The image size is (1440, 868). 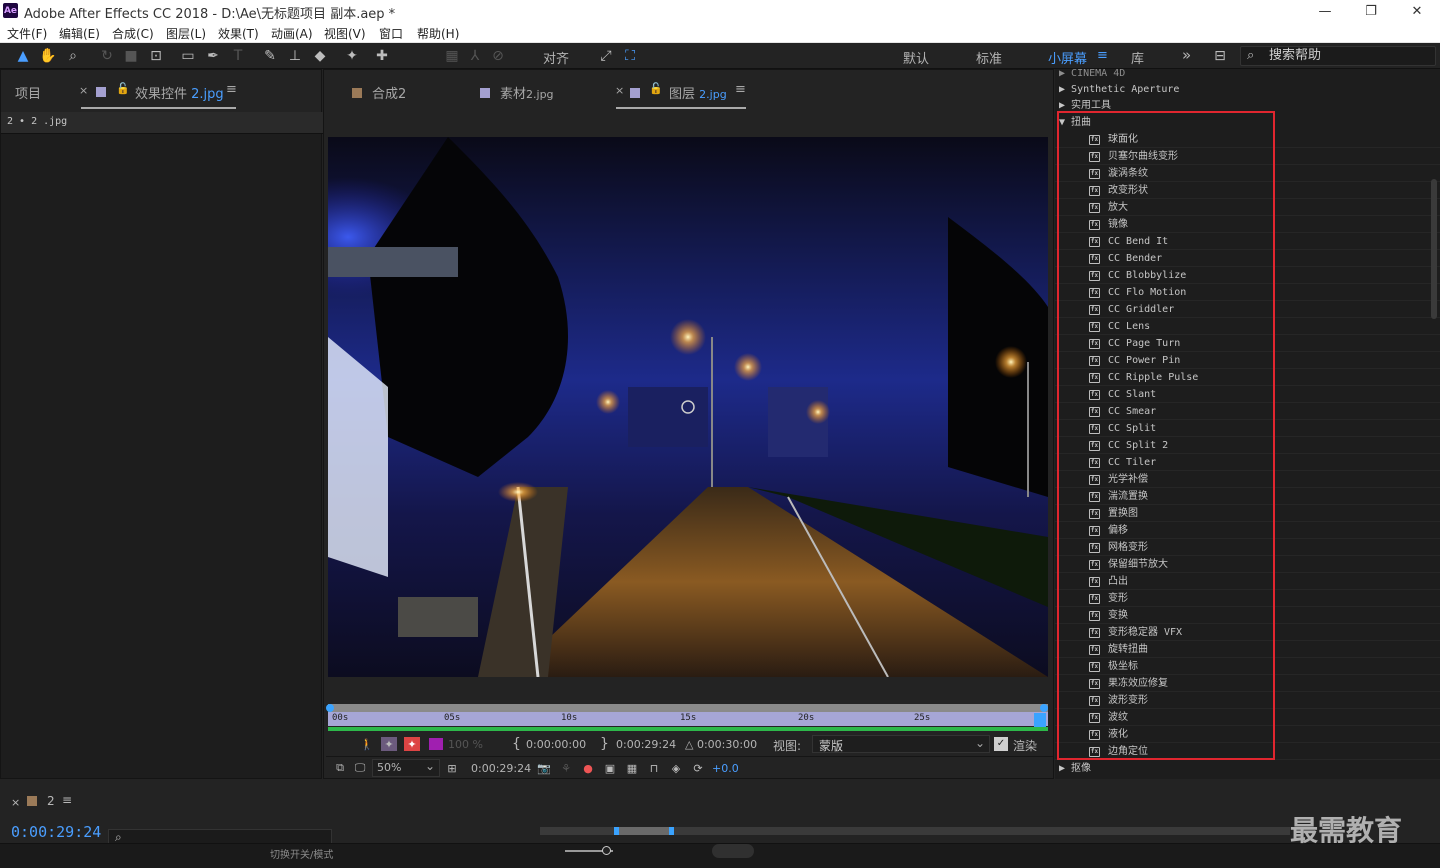 What do you see at coordinates (632, 768) in the screenshot?
I see `transparency-grid-icon: ▦` at bounding box center [632, 768].